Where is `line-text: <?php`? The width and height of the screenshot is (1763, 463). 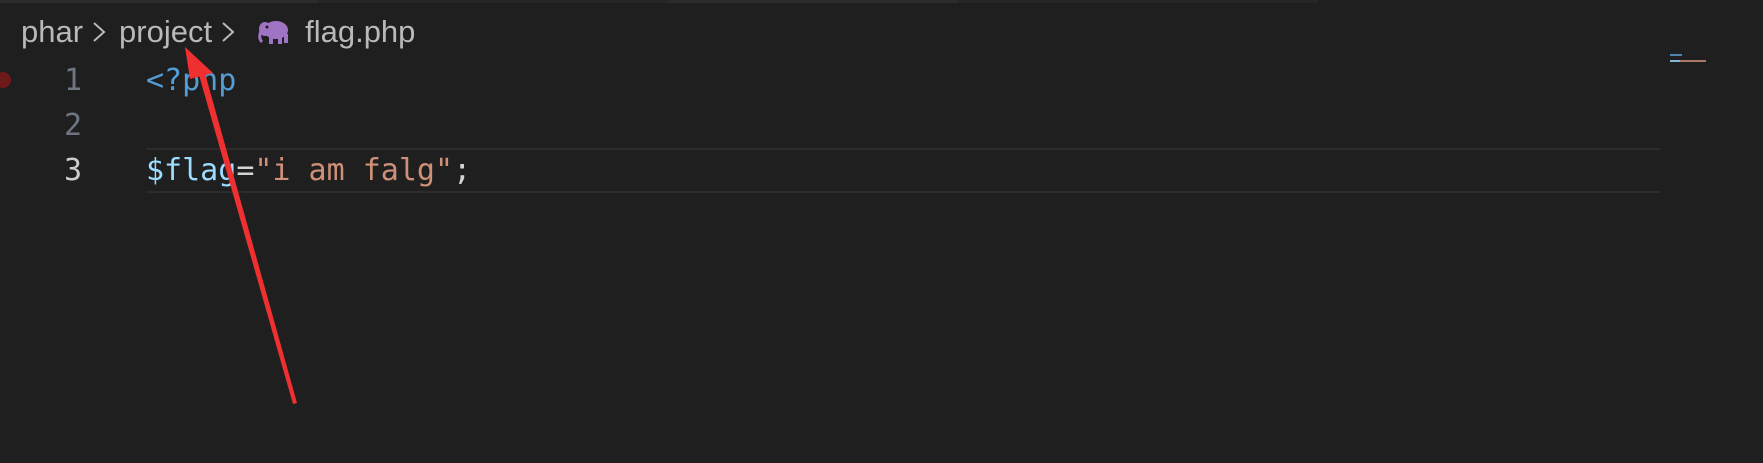
line-text: <?php is located at coordinates (191, 80).